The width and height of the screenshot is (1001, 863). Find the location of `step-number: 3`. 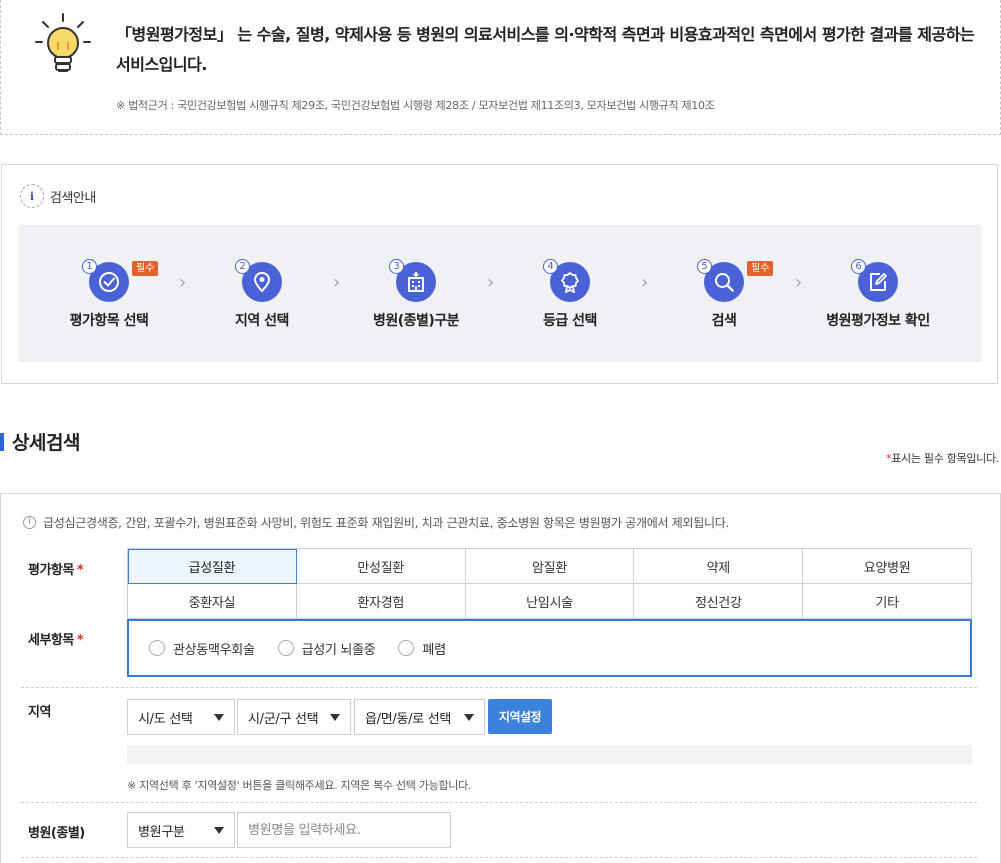

step-number: 3 is located at coordinates (396, 266).